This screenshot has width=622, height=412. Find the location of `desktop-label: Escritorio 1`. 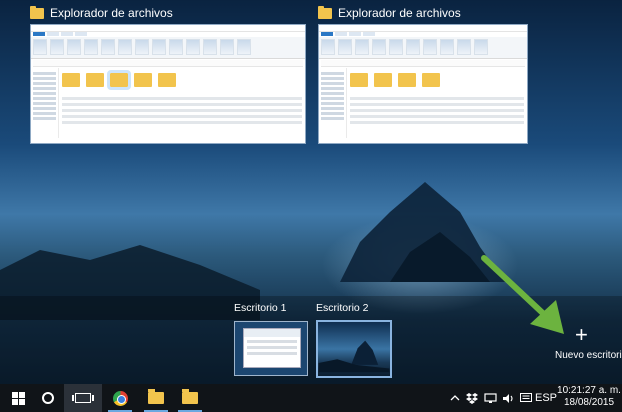

desktop-label: Escritorio 1 is located at coordinates (260, 308).